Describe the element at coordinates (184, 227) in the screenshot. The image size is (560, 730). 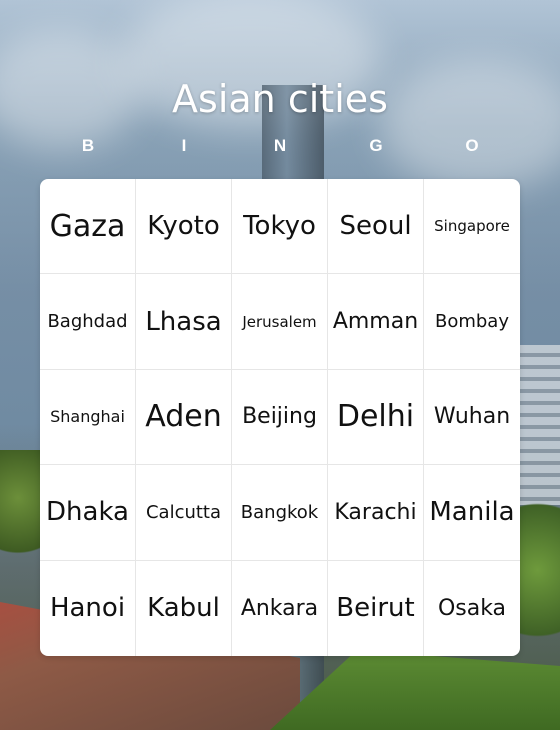
I see `bingo-cell: Kyoto` at that location.